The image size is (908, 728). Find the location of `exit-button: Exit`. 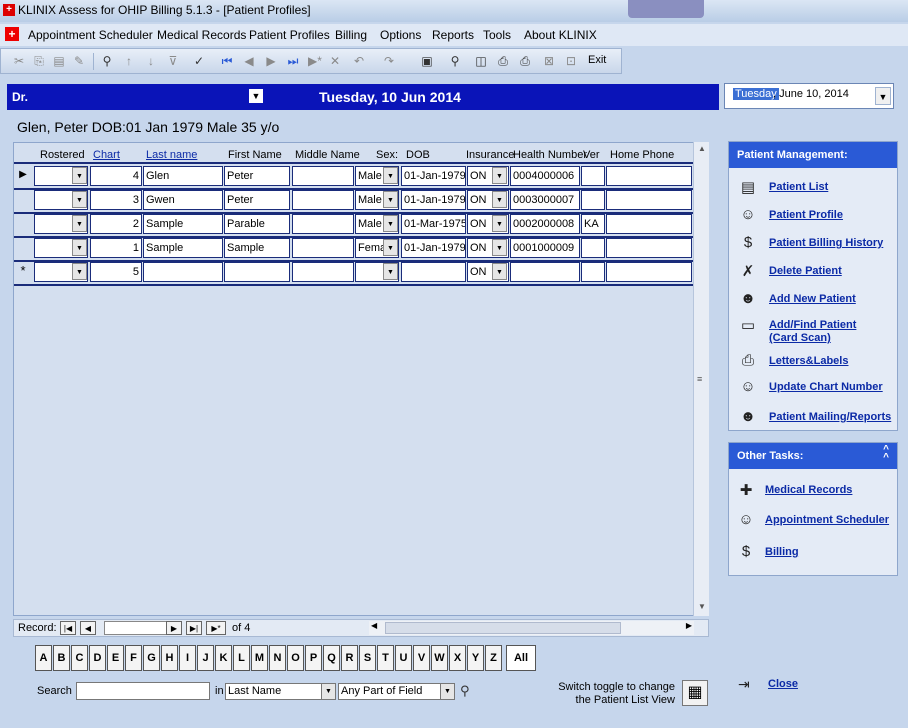

exit-button: Exit is located at coordinates (597, 60).